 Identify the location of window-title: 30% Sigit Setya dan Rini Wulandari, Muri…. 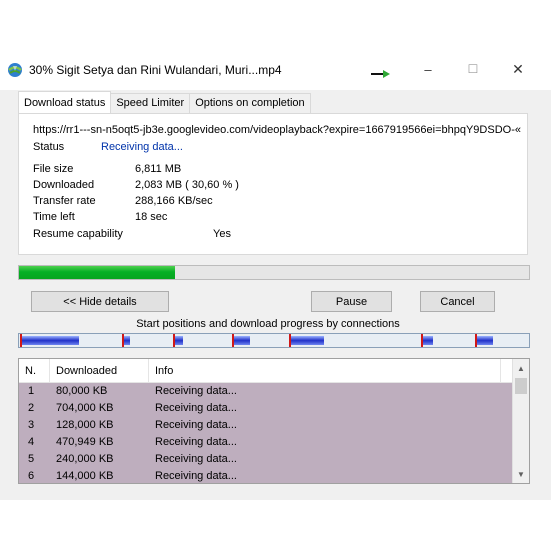
(155, 70).